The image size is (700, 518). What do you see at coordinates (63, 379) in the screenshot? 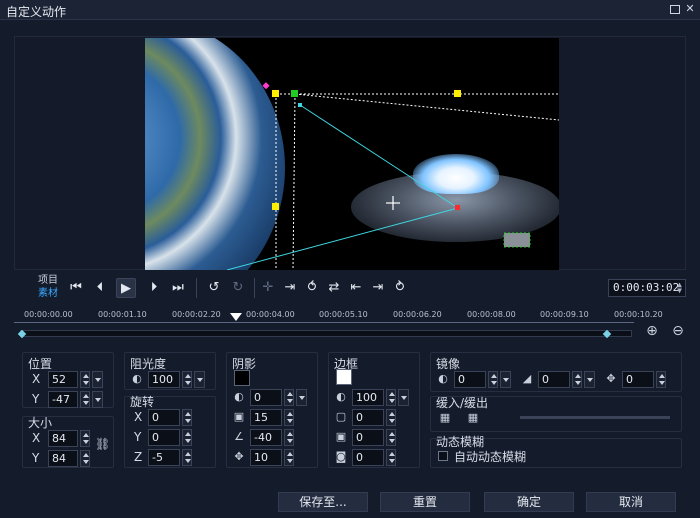
I see `position-x-input: 52` at bounding box center [63, 379].